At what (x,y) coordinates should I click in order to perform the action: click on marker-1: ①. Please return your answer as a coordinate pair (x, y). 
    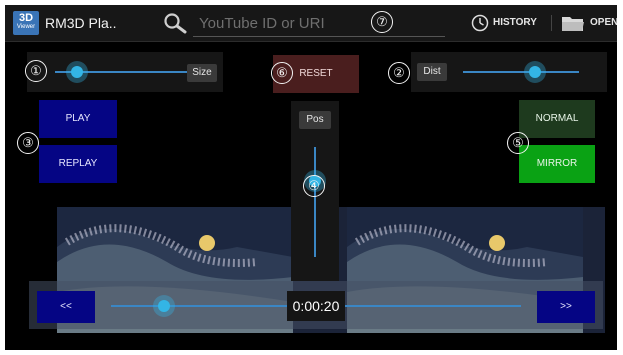
    Looking at the image, I should click on (36, 71).